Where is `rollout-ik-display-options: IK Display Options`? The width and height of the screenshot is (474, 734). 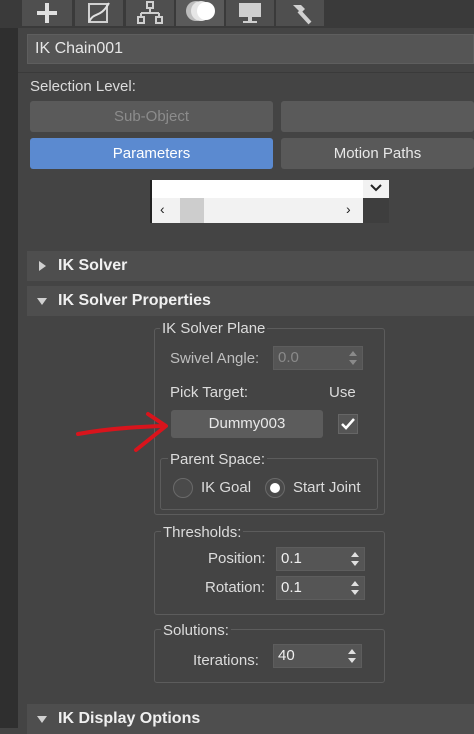 rollout-ik-display-options: IK Display Options is located at coordinates (250, 719).